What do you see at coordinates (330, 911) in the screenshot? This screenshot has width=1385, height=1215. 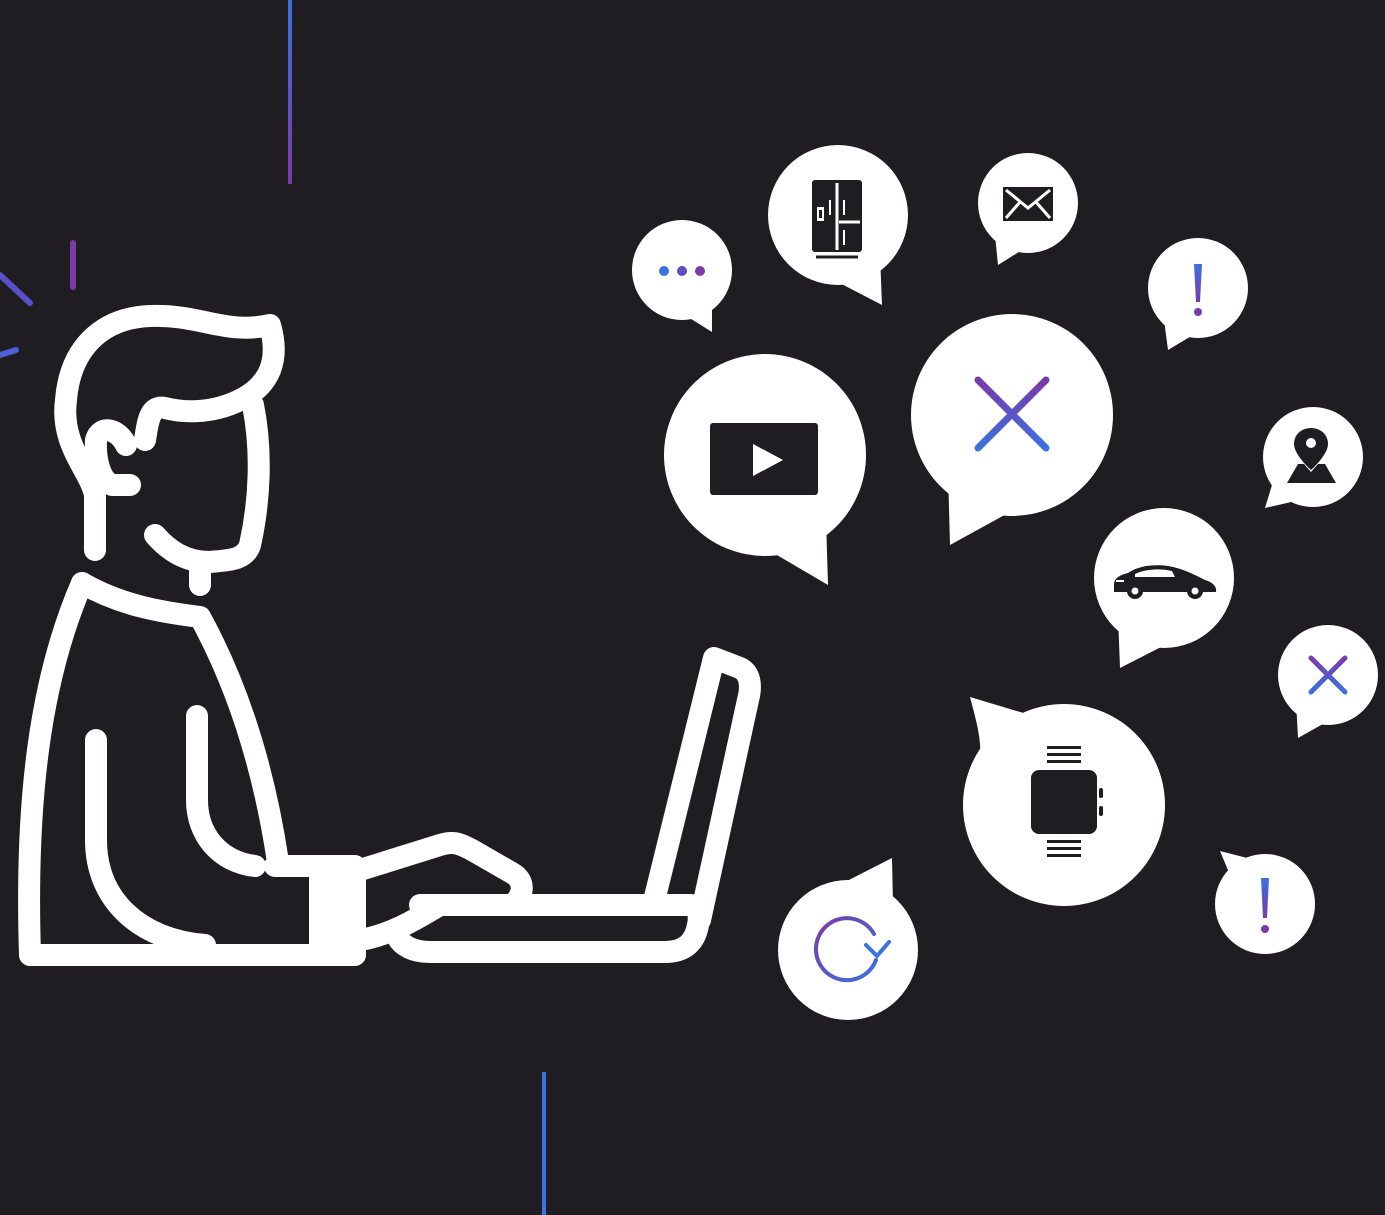 I see `sleeve-cuff` at bounding box center [330, 911].